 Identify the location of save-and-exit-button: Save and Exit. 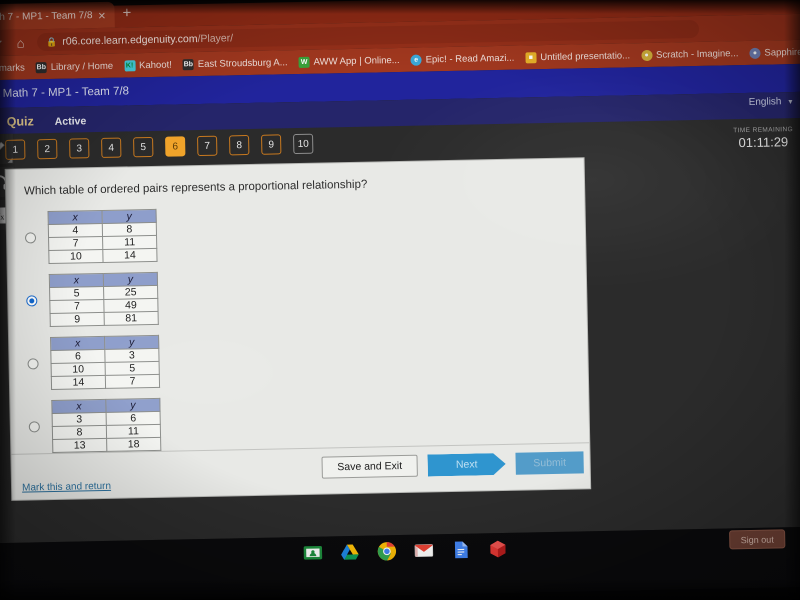
(369, 466).